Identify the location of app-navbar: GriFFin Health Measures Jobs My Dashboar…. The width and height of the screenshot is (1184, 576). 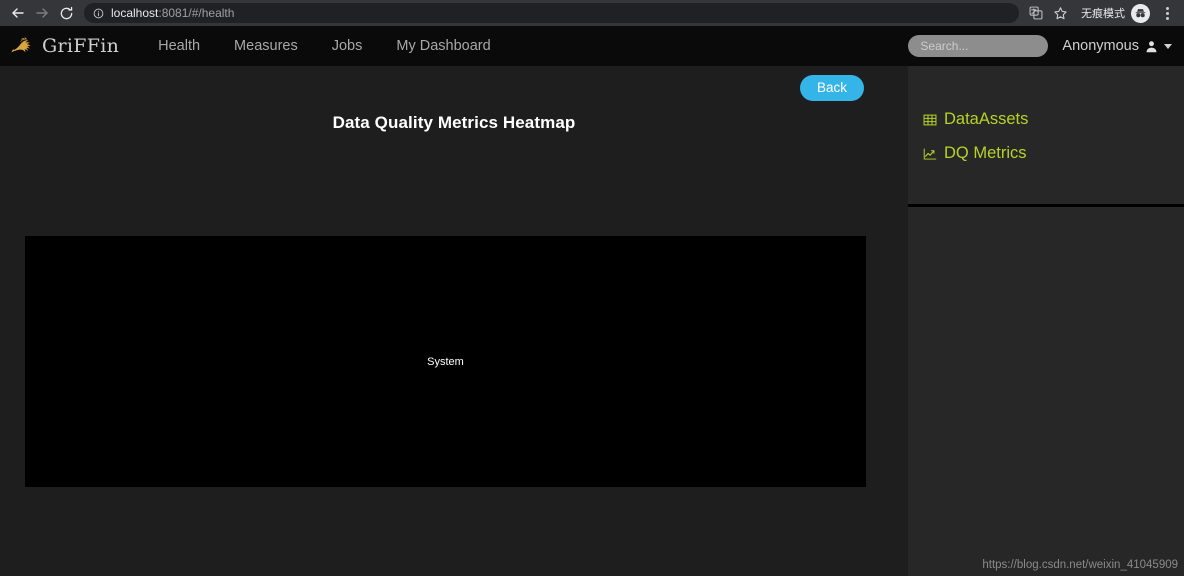
(592, 46).